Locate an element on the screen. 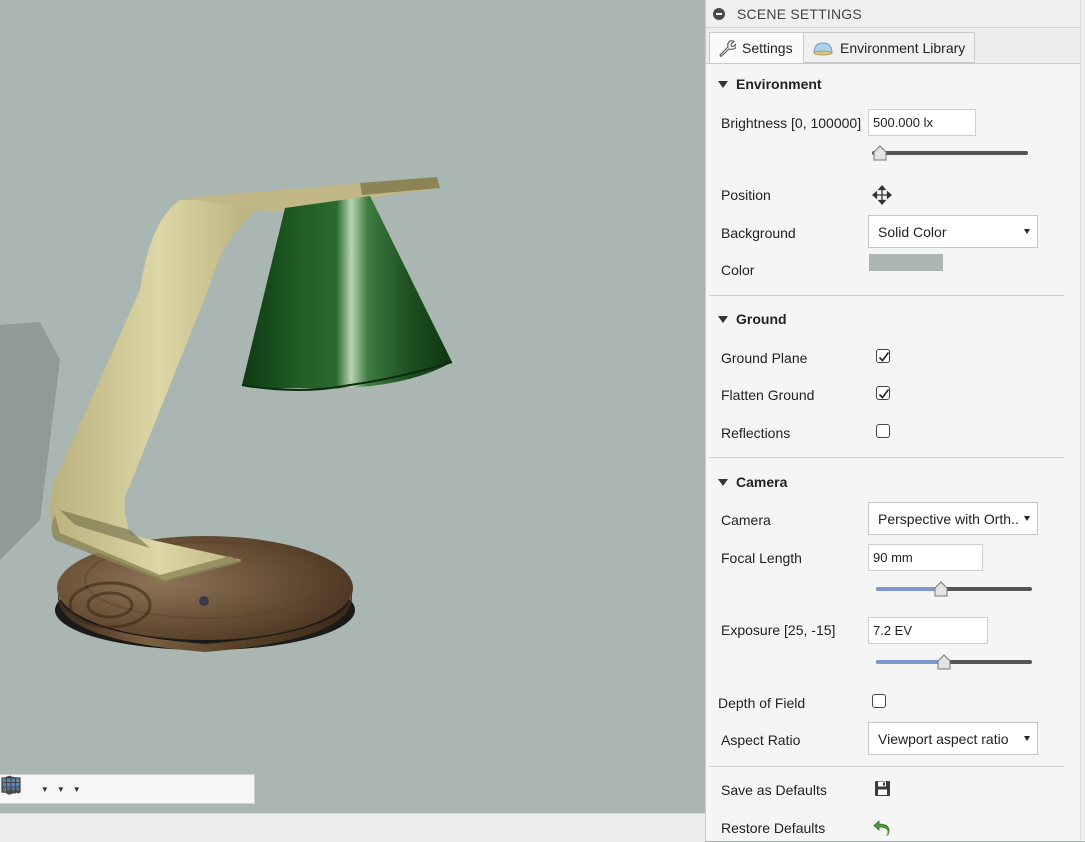 The image size is (1085, 842). color-label: Color is located at coordinates (738, 270).